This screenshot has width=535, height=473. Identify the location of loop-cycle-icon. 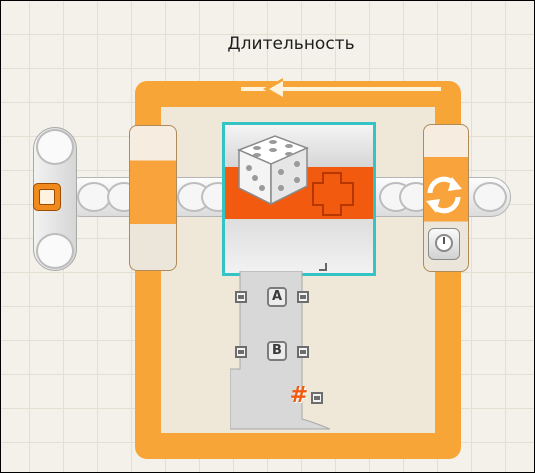
(444, 195).